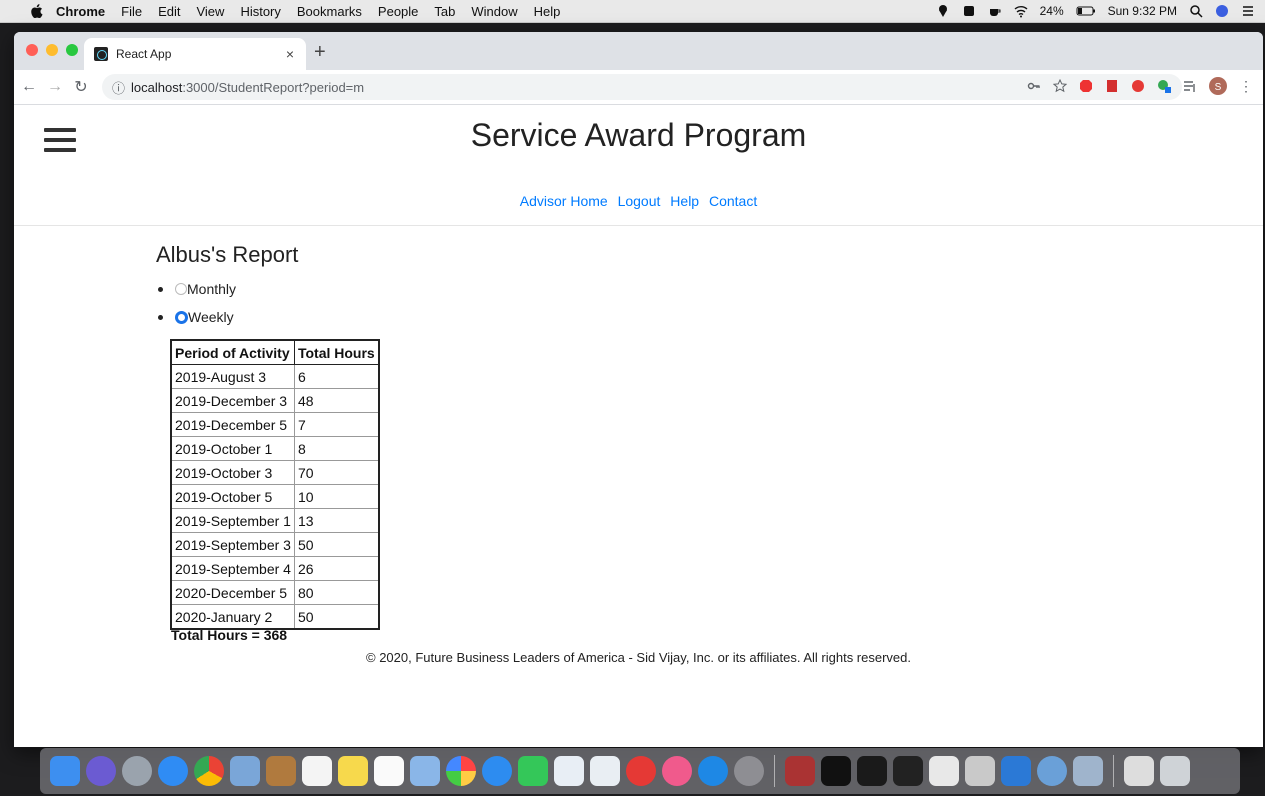 This screenshot has width=1265, height=796. I want to click on app-store-icon, so click(713, 771).